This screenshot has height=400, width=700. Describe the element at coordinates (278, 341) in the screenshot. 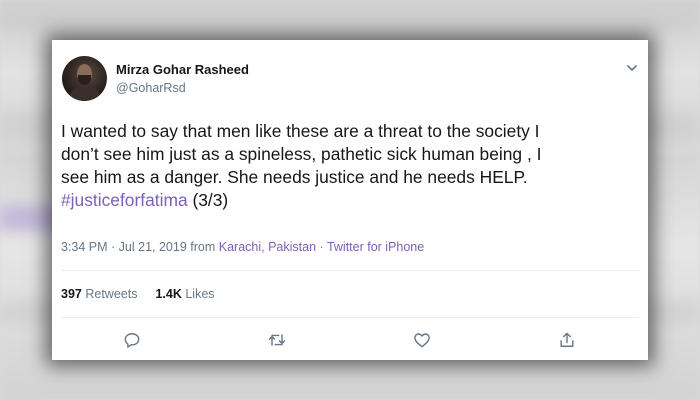

I see `retweet-icon` at that location.